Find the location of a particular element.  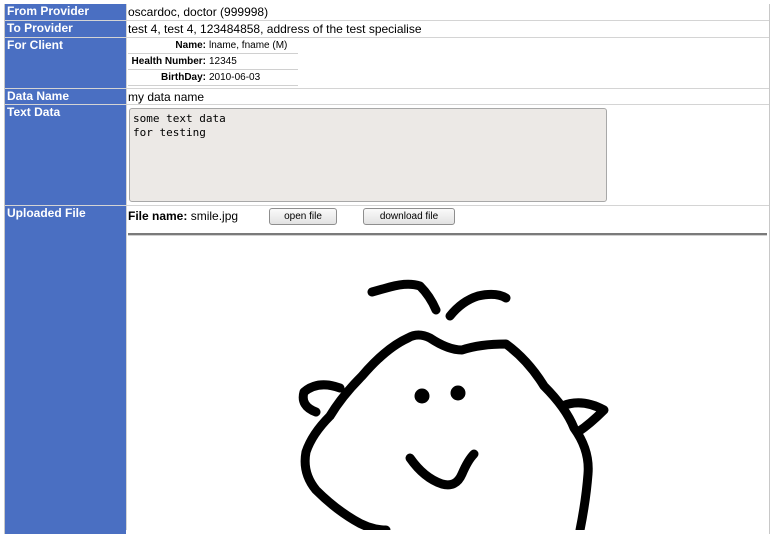

right-eye is located at coordinates (458, 393).